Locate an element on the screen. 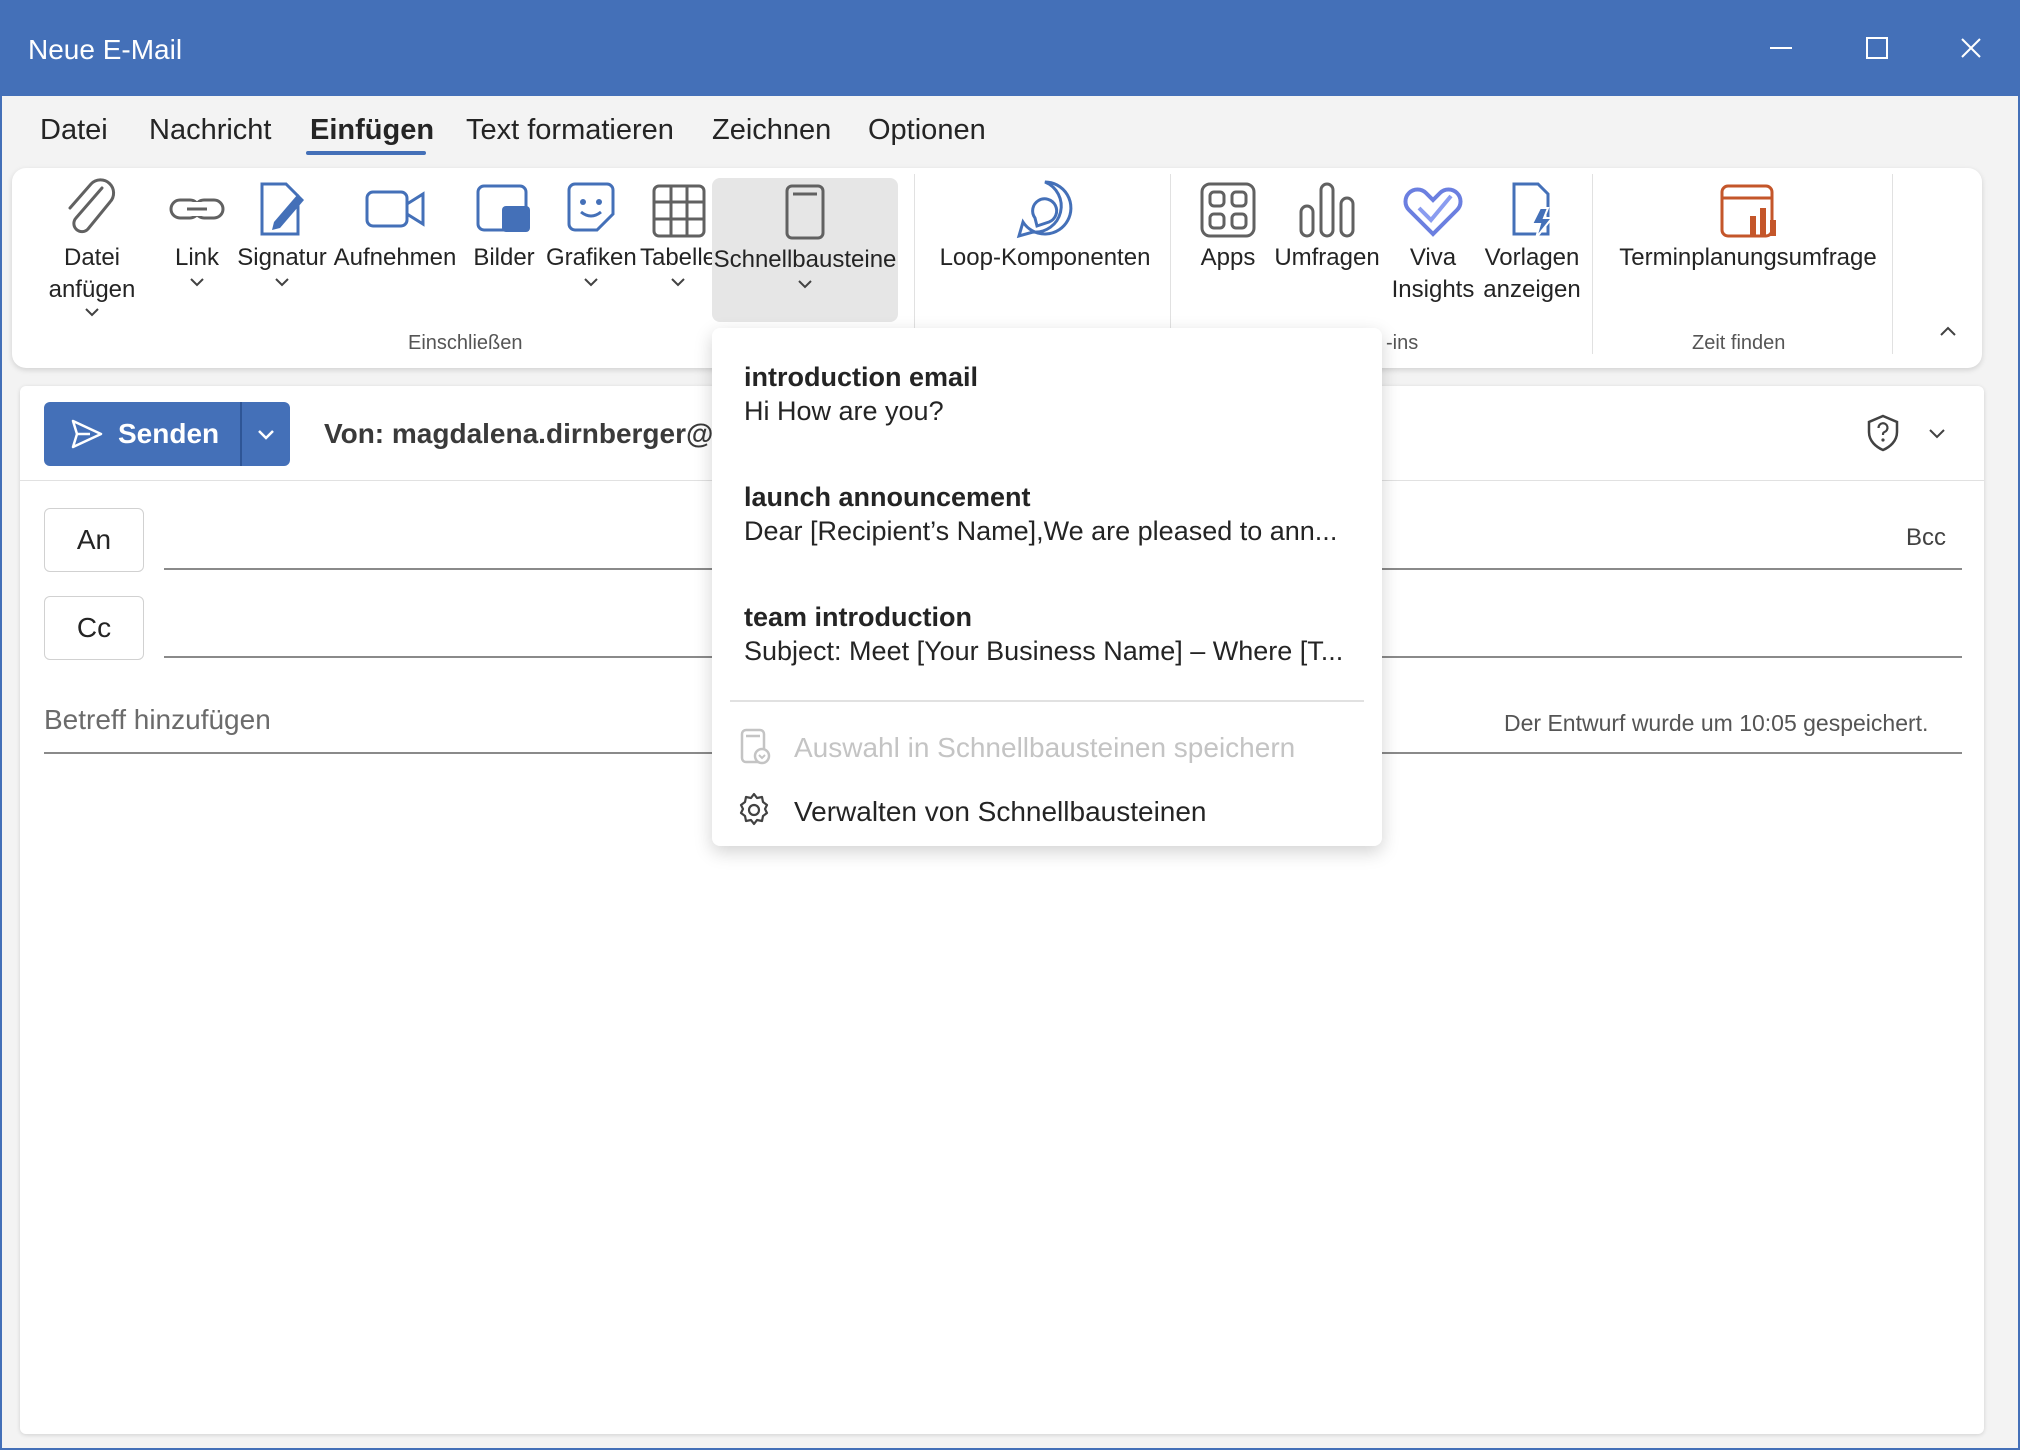 The width and height of the screenshot is (2020, 1450). calendar-poll-icon is located at coordinates (1748, 211).